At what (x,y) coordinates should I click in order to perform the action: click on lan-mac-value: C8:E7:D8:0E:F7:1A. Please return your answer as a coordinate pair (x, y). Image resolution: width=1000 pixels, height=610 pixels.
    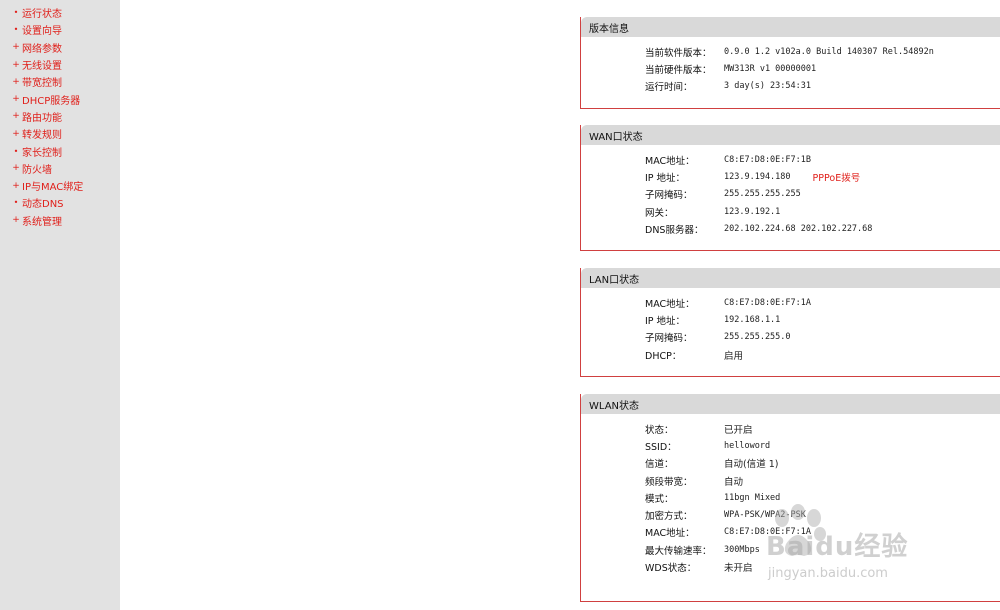
    Looking at the image, I should click on (767, 302).